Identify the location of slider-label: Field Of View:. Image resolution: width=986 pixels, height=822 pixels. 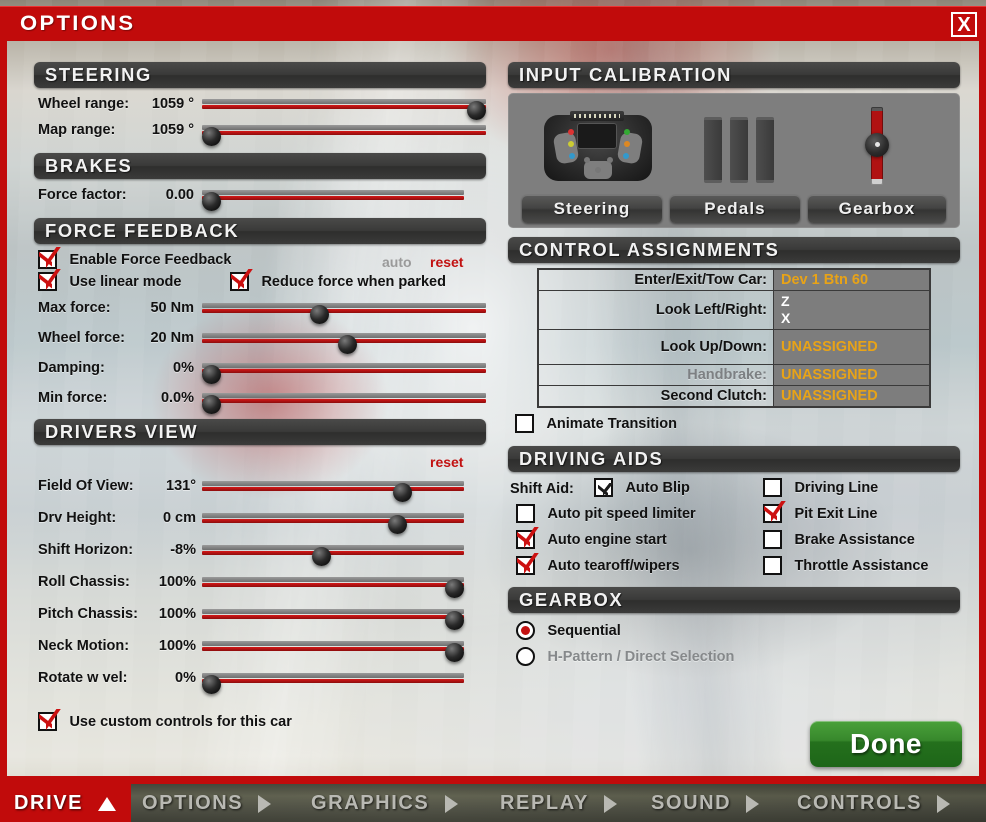
(86, 486).